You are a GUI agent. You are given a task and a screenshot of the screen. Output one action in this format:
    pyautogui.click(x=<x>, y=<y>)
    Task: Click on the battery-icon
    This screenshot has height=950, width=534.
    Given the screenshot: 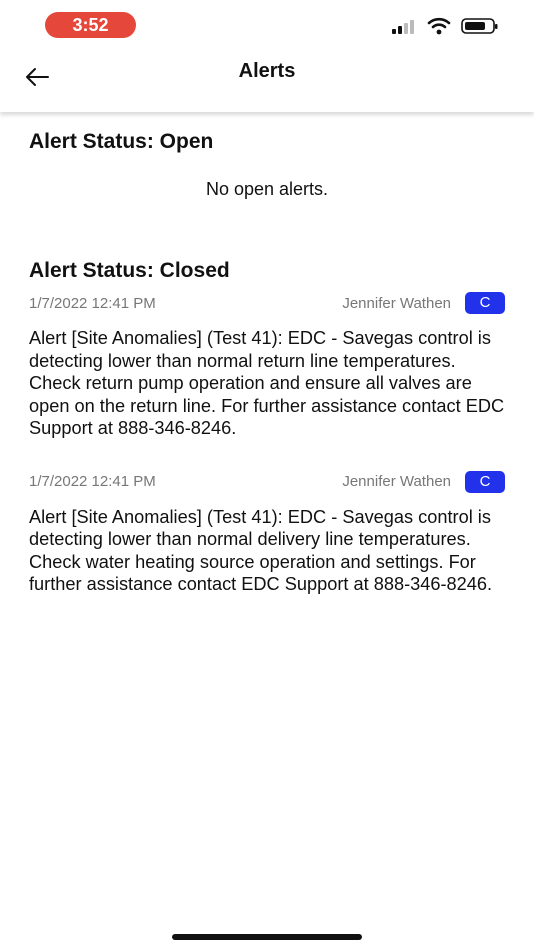 What is the action you would take?
    pyautogui.click(x=480, y=28)
    